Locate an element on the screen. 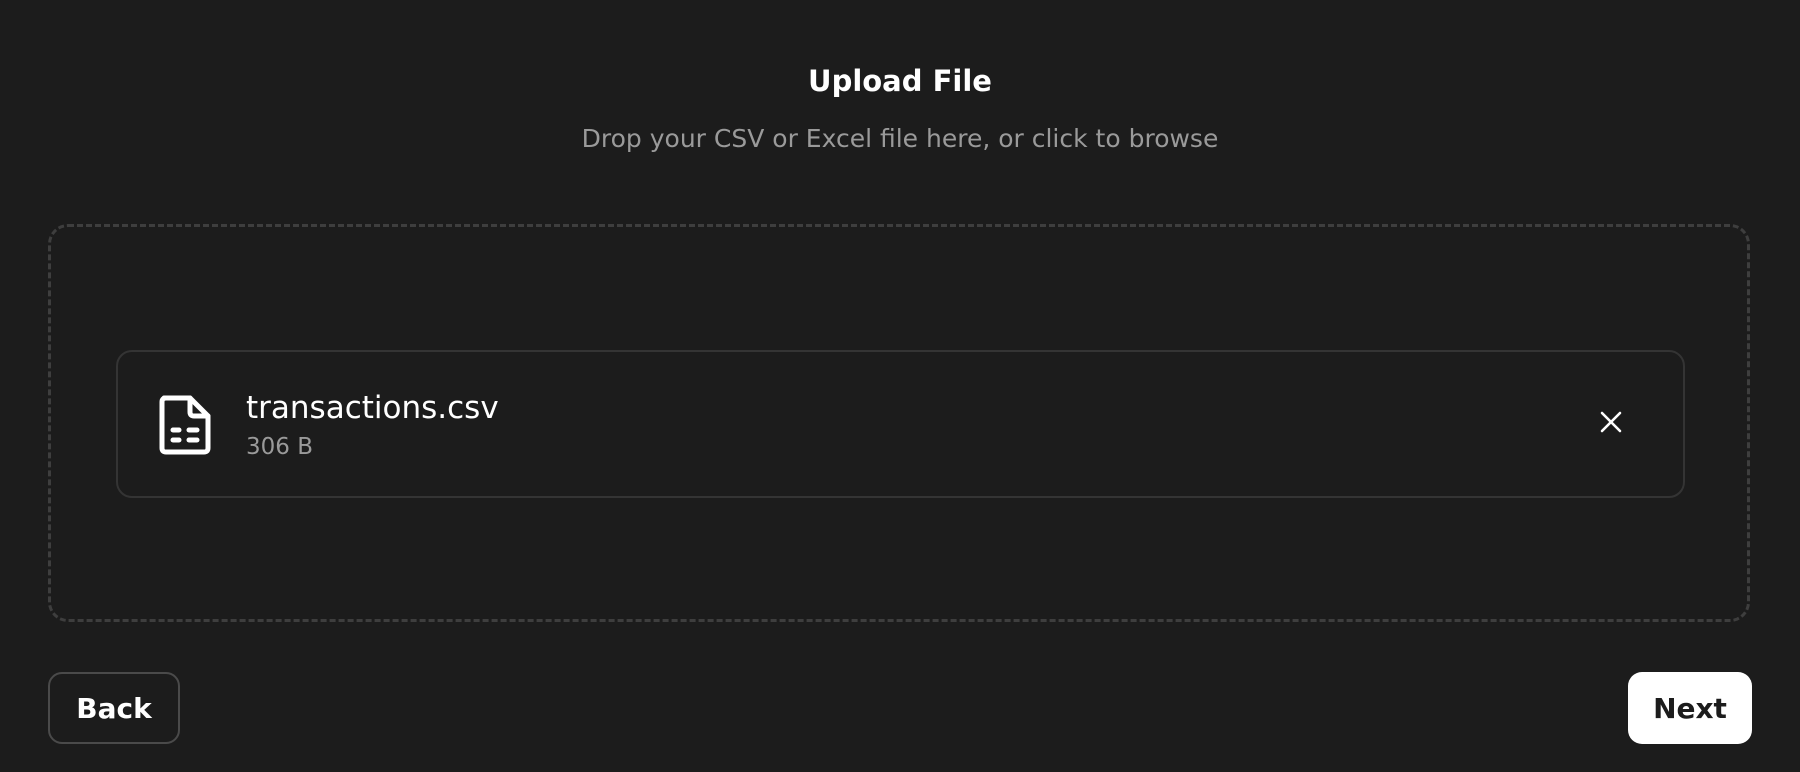  page-title: Upload File is located at coordinates (900, 81).